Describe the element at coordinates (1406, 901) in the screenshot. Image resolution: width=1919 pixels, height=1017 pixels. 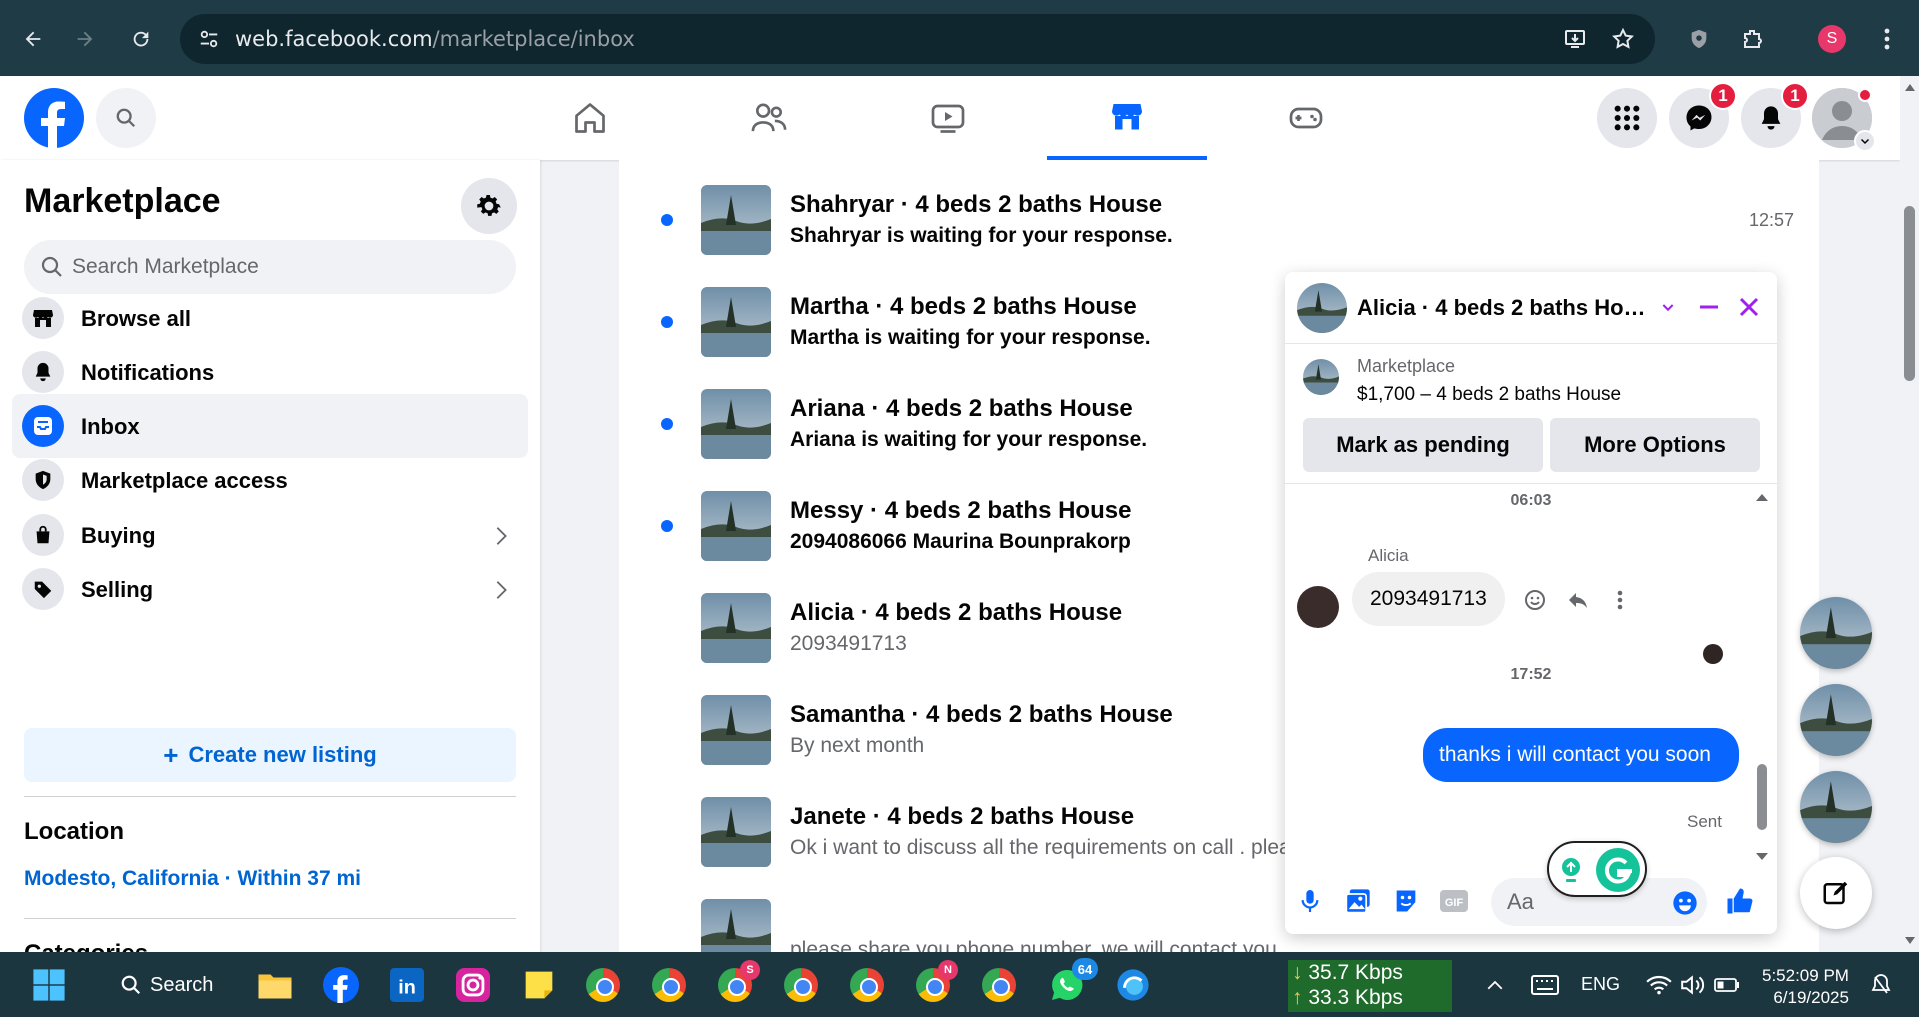
I see `sticker-icon` at that location.